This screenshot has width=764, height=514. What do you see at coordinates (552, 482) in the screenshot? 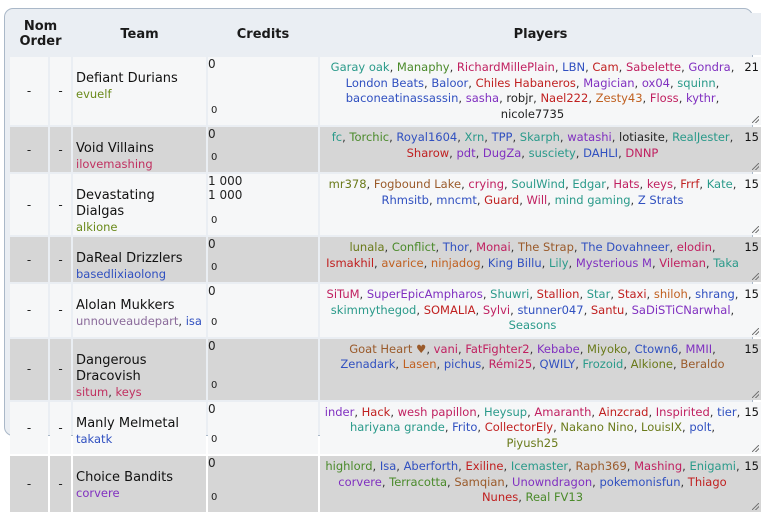
I see `player-link: Unowndragon` at bounding box center [552, 482].